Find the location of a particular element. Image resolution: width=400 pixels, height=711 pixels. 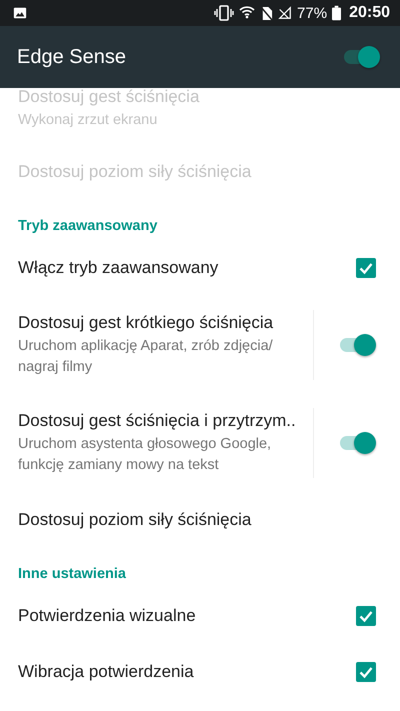

section-header: Inne ustawienia is located at coordinates (72, 574).